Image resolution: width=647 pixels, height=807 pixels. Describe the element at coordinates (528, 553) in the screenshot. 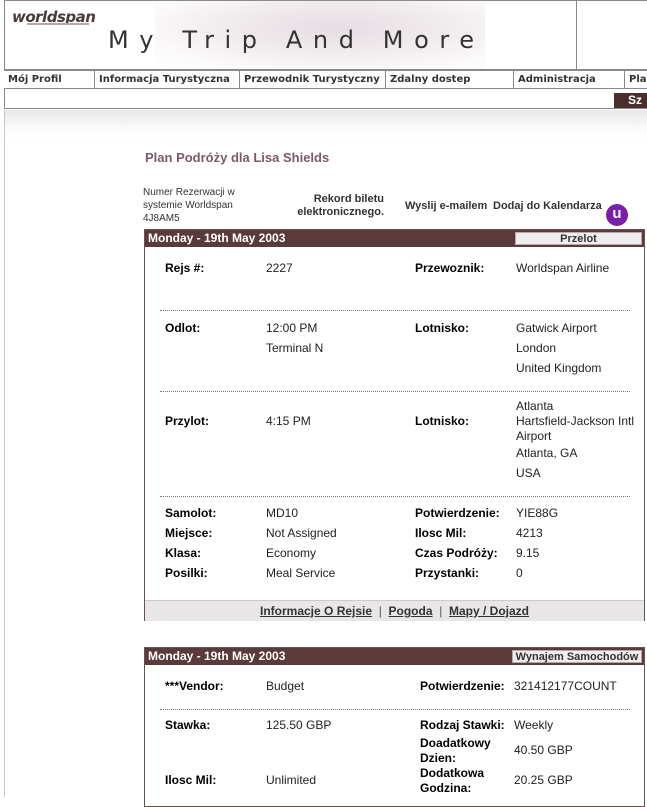

I see `duration: 9.15` at that location.